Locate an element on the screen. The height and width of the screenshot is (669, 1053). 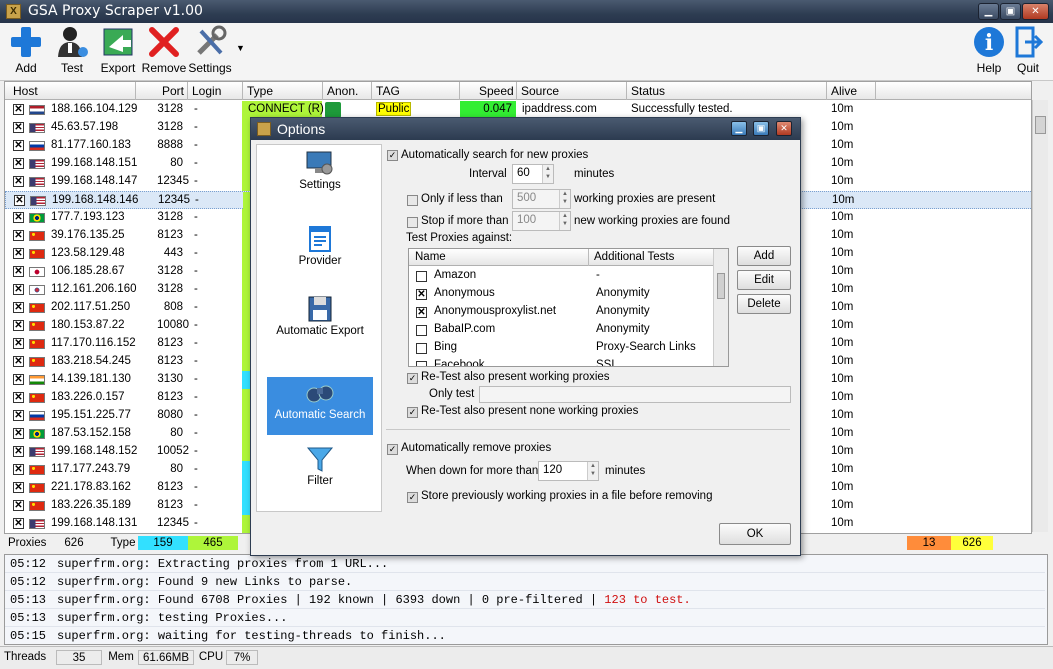
add-button: Add is located at coordinates (26, 51).